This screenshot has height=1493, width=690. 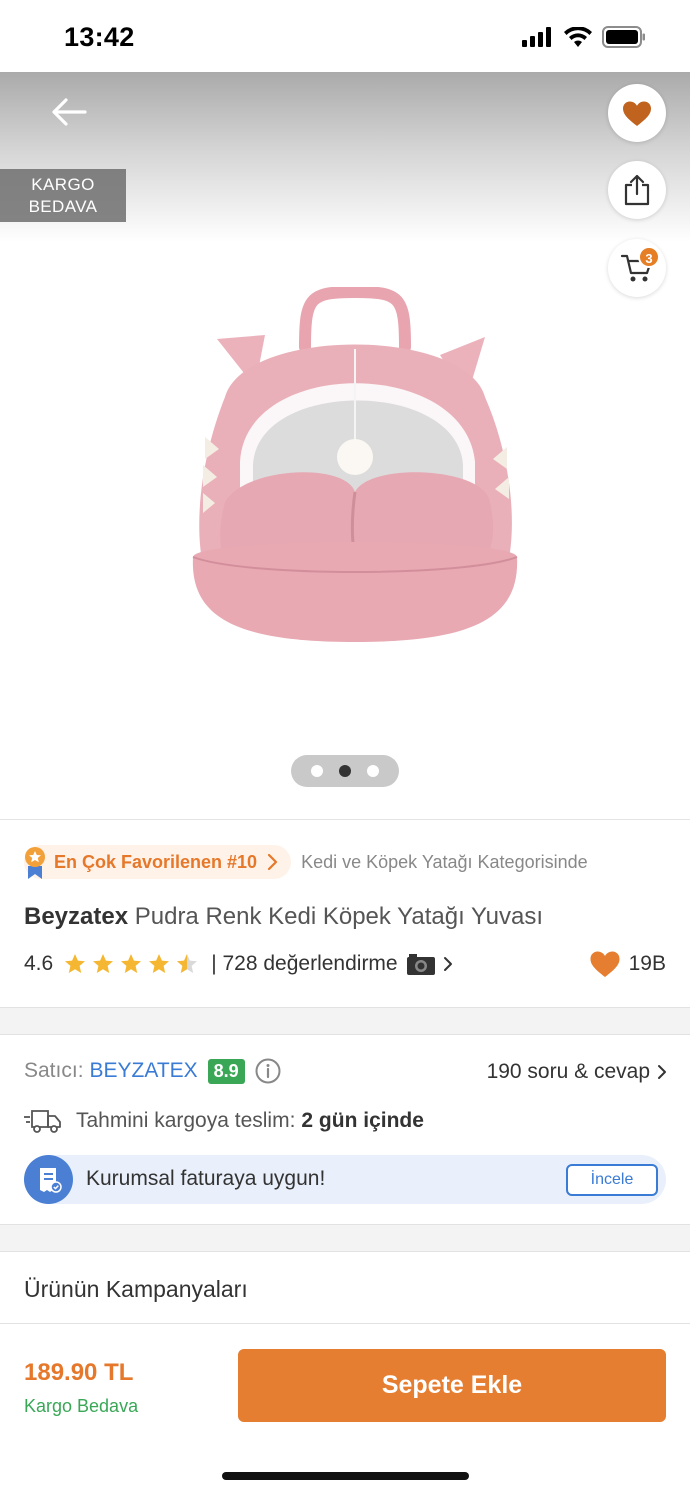 I want to click on share-icon, so click(x=637, y=190).